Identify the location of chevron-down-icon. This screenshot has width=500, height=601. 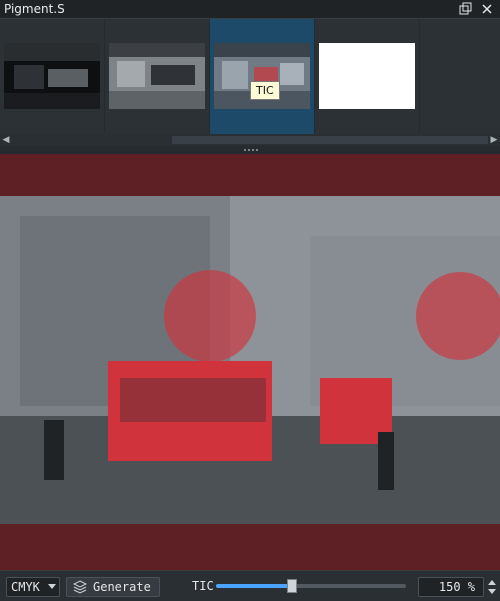
(52, 586).